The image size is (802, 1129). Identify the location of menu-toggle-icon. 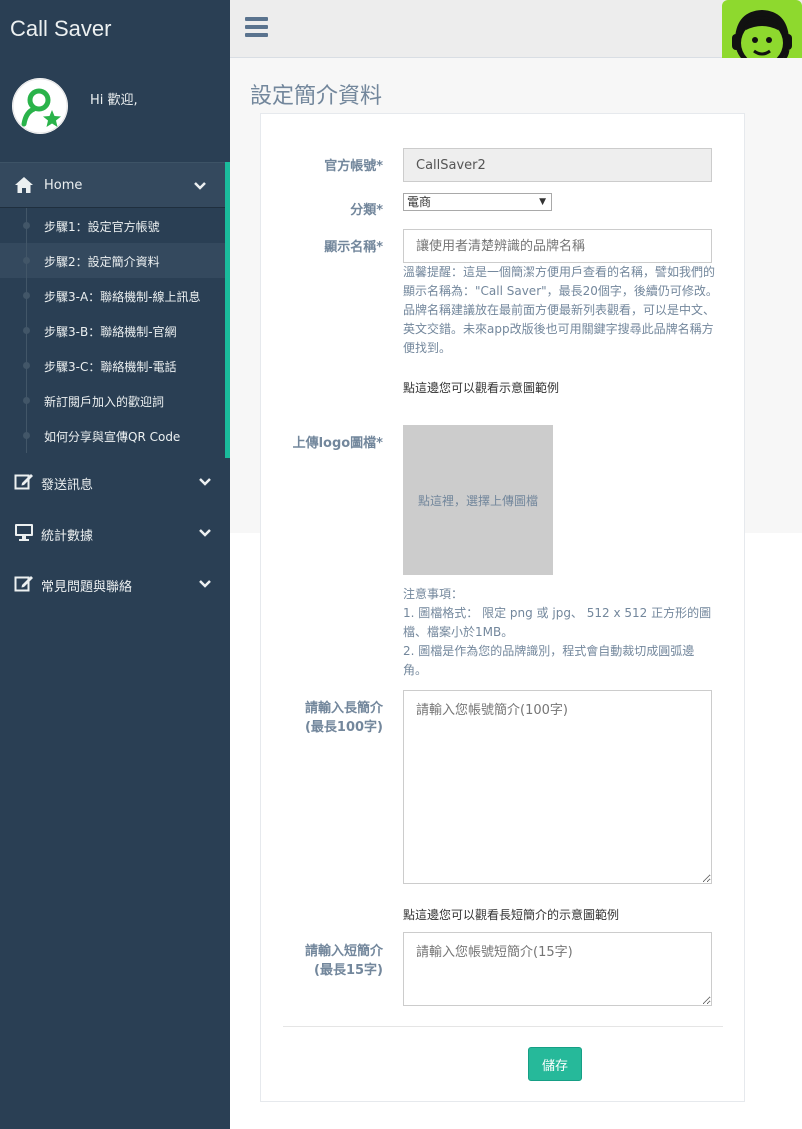
(256, 27).